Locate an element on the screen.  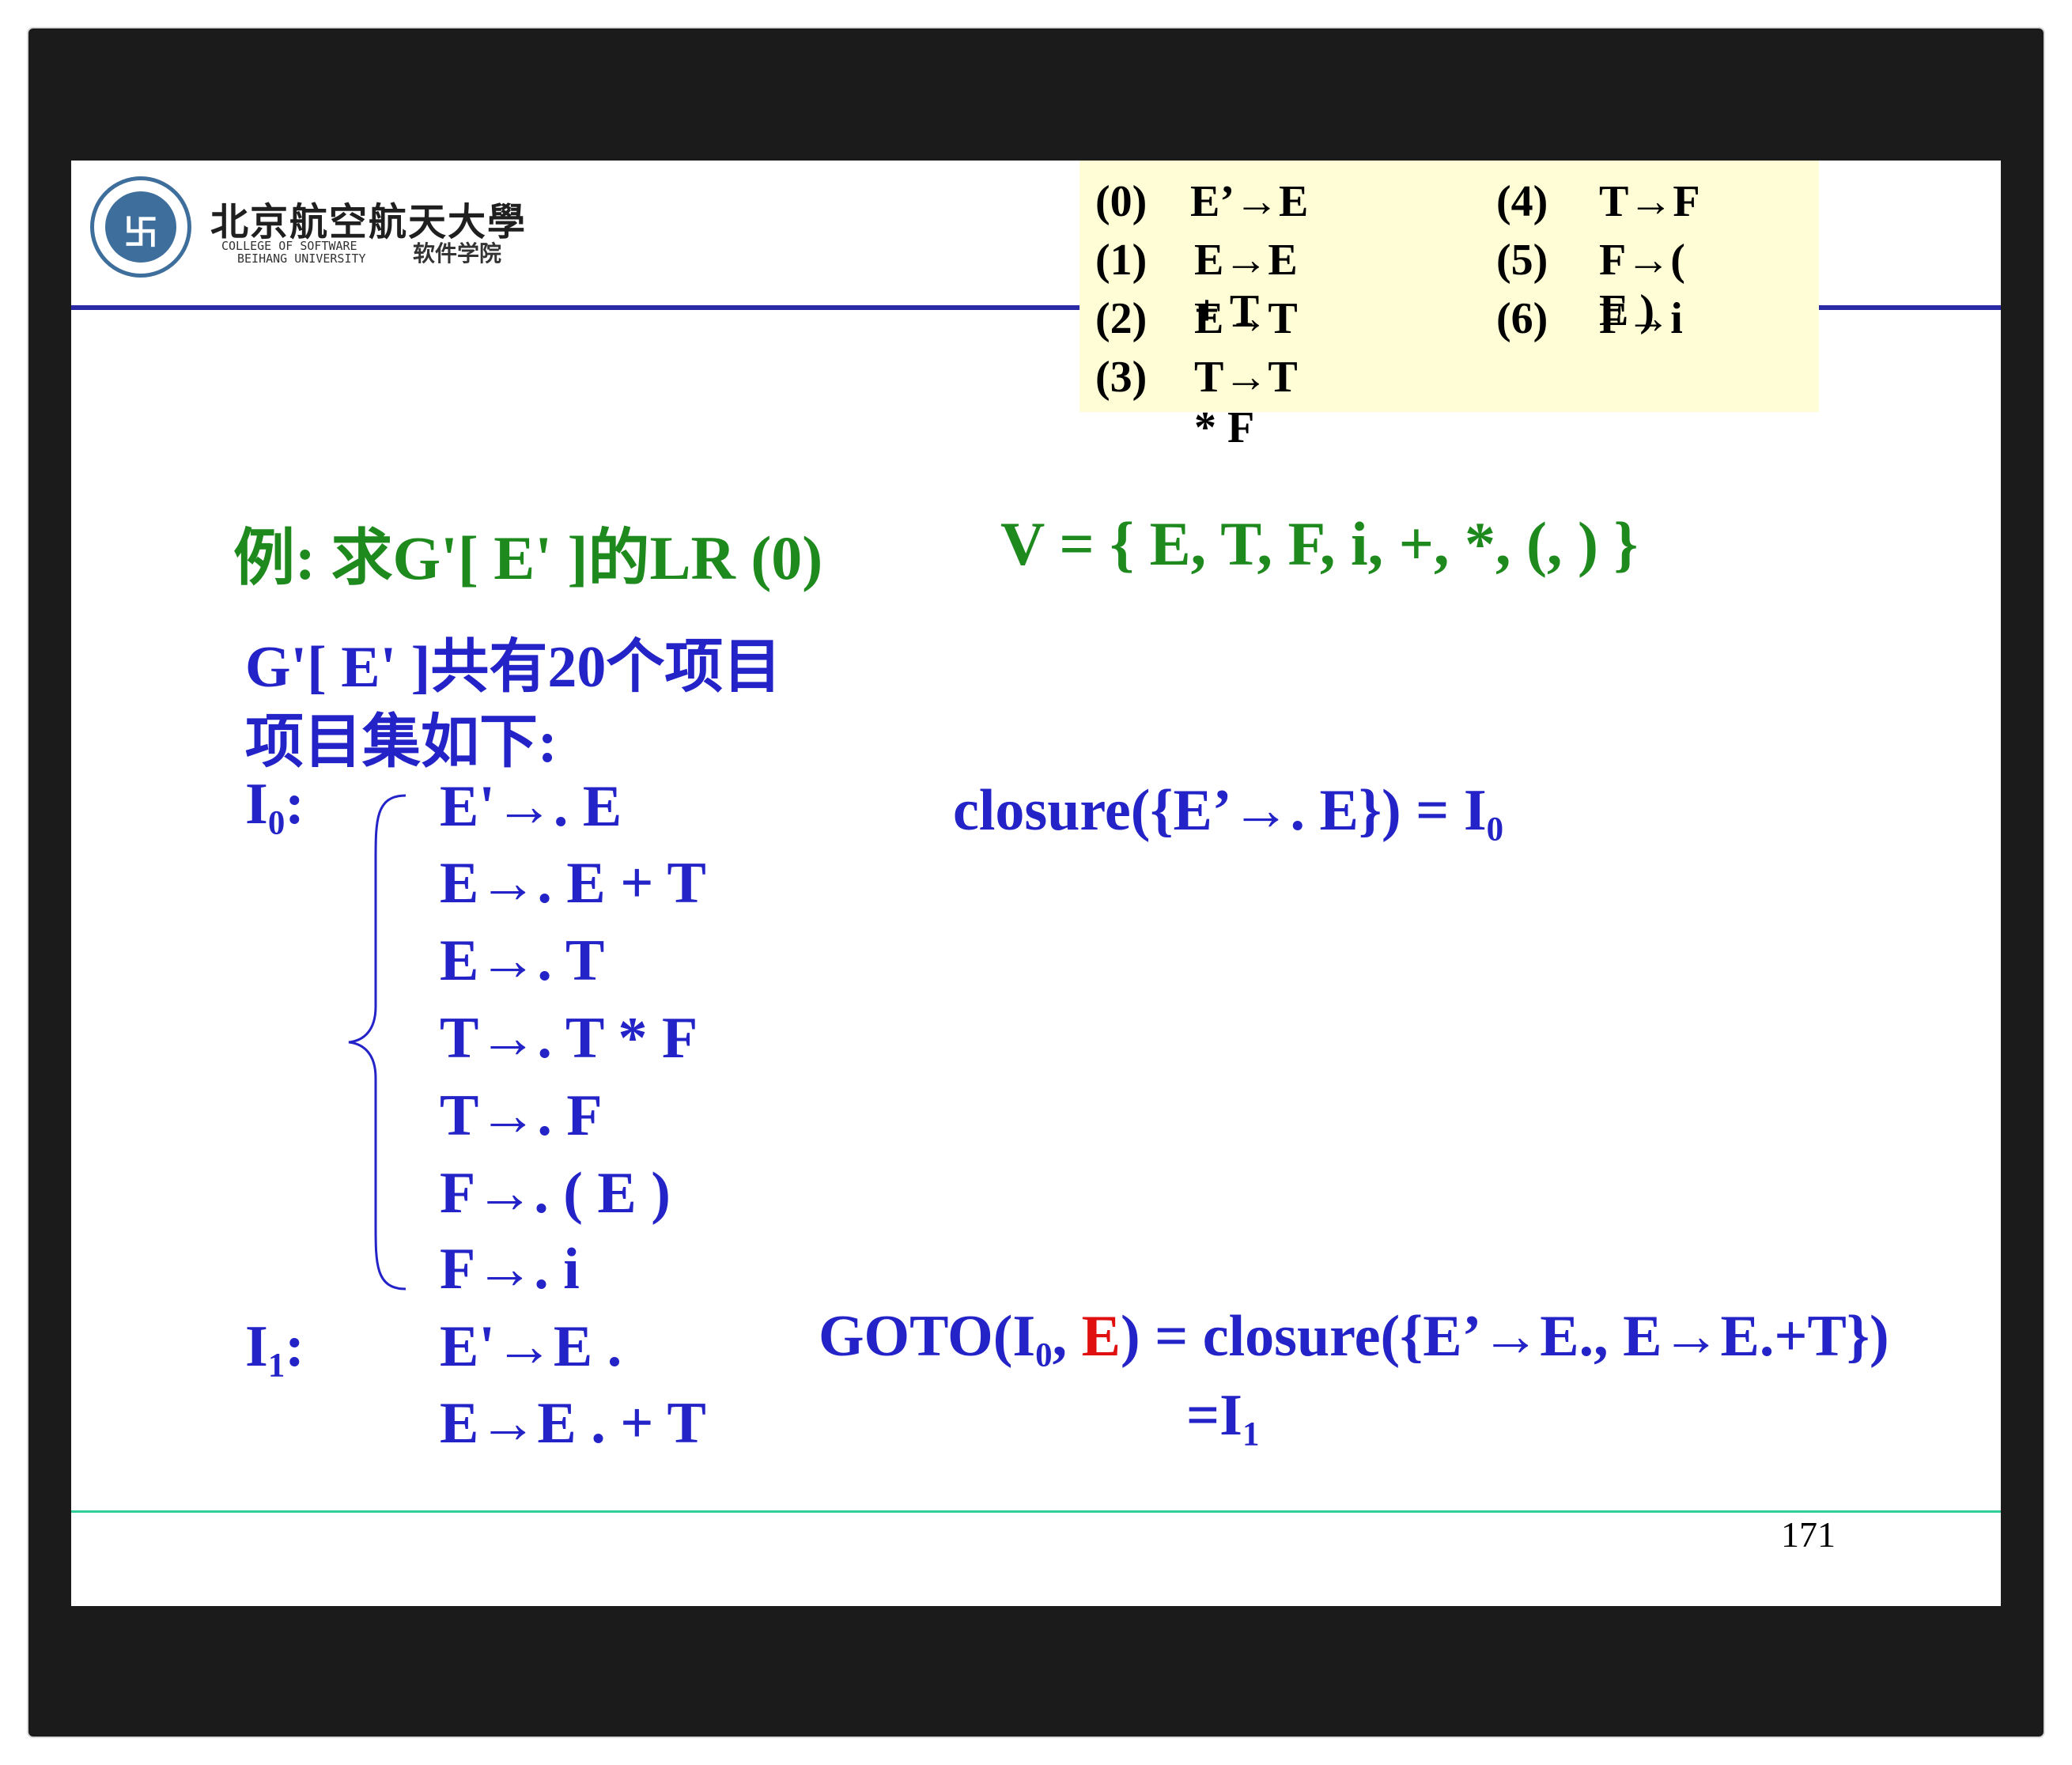
I1-item-2: E→E . + T is located at coordinates (573, 1424).